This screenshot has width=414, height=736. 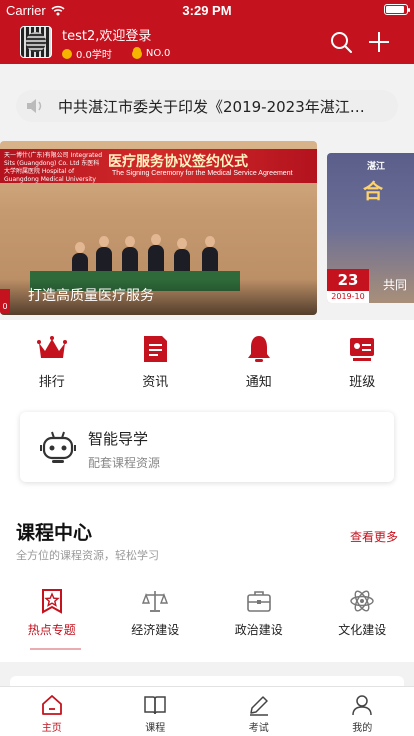 What do you see at coordinates (34, 106) in the screenshot?
I see `speaker-icon` at bounding box center [34, 106].